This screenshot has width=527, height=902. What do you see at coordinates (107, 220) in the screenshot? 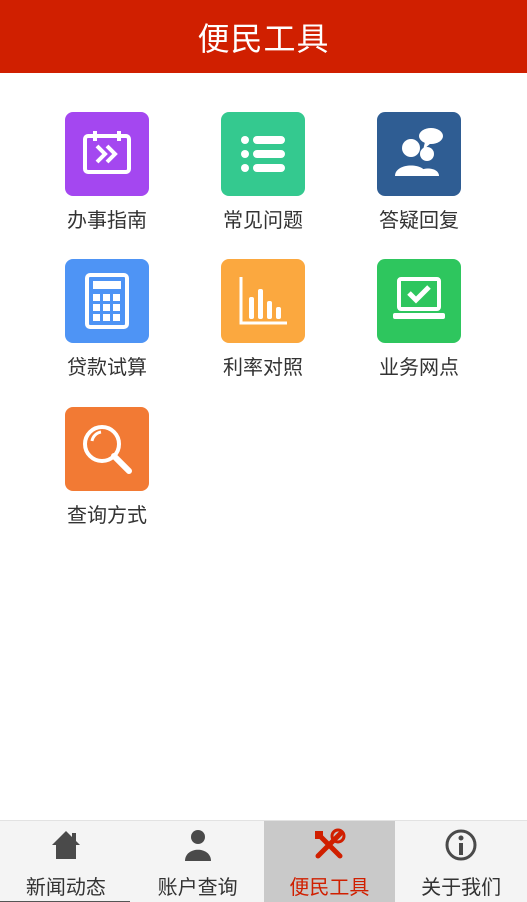
I see `tool-label: 办事指南` at bounding box center [107, 220].